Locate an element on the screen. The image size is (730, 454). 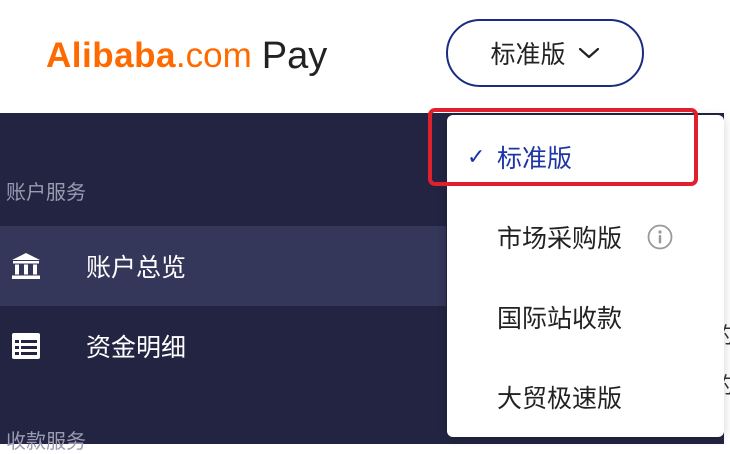
sidebar-item-fund-details: 资金明细 is located at coordinates (223, 346).